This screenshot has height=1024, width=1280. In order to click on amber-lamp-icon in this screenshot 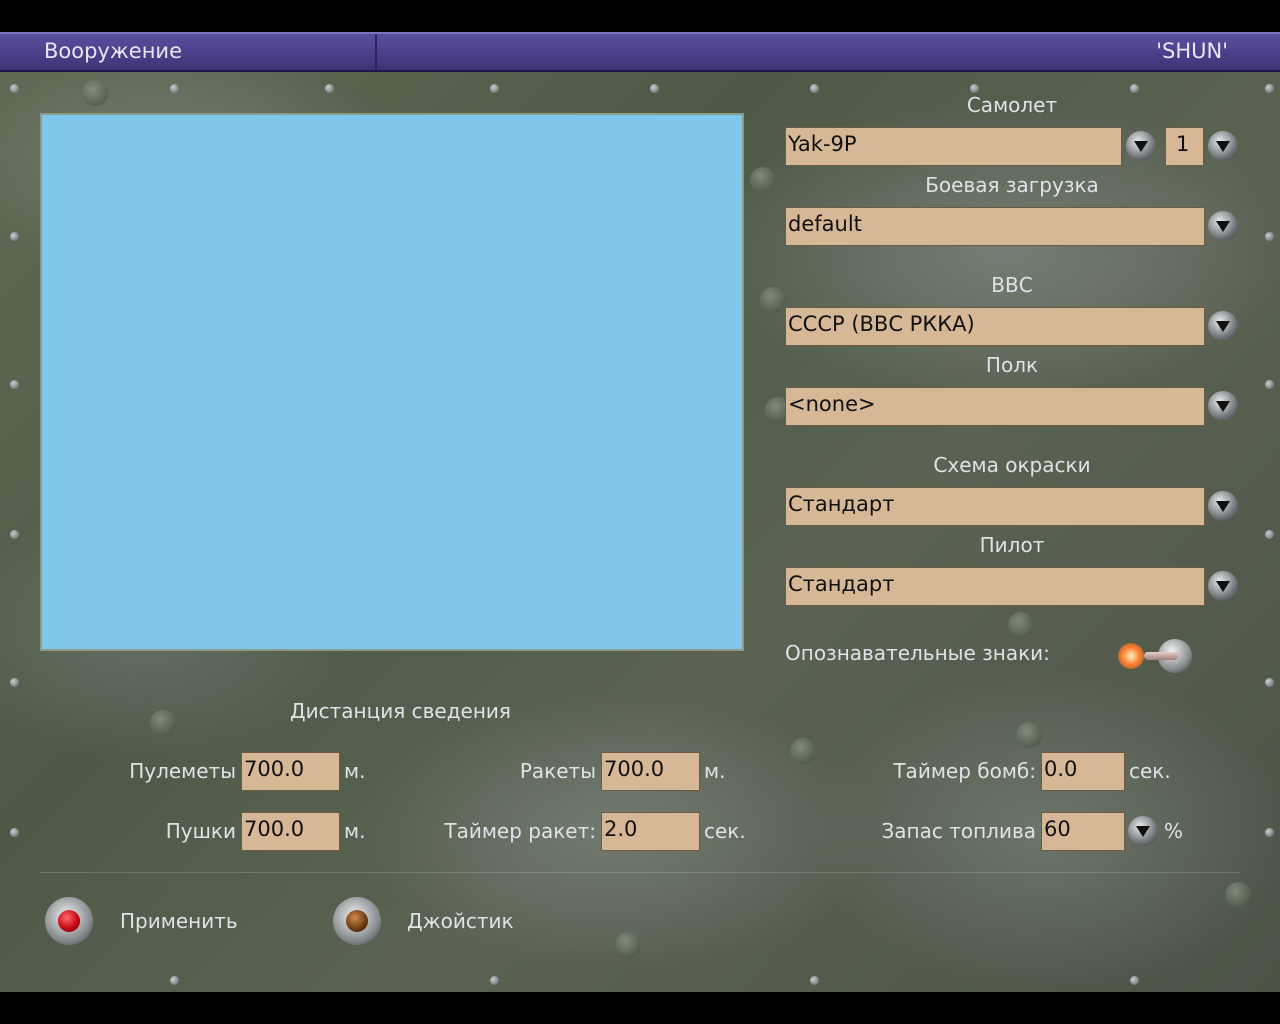, I will do `click(357, 921)`.